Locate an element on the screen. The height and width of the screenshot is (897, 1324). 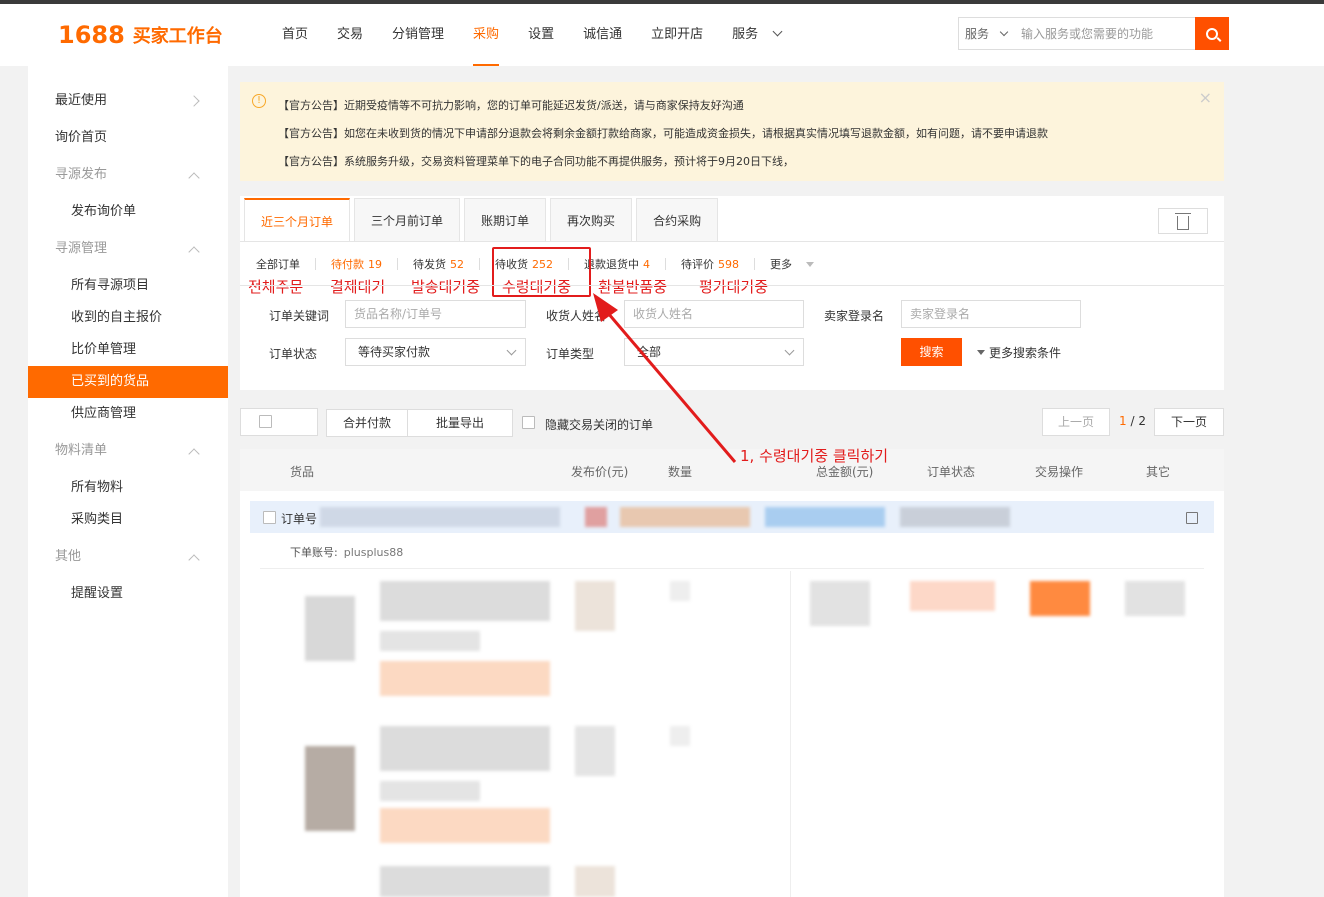
annotation-arrow is located at coordinates (665, 378).